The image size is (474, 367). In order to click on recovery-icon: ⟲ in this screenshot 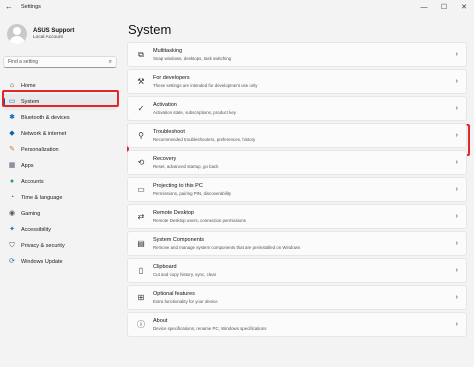, I will do `click(141, 162)`.